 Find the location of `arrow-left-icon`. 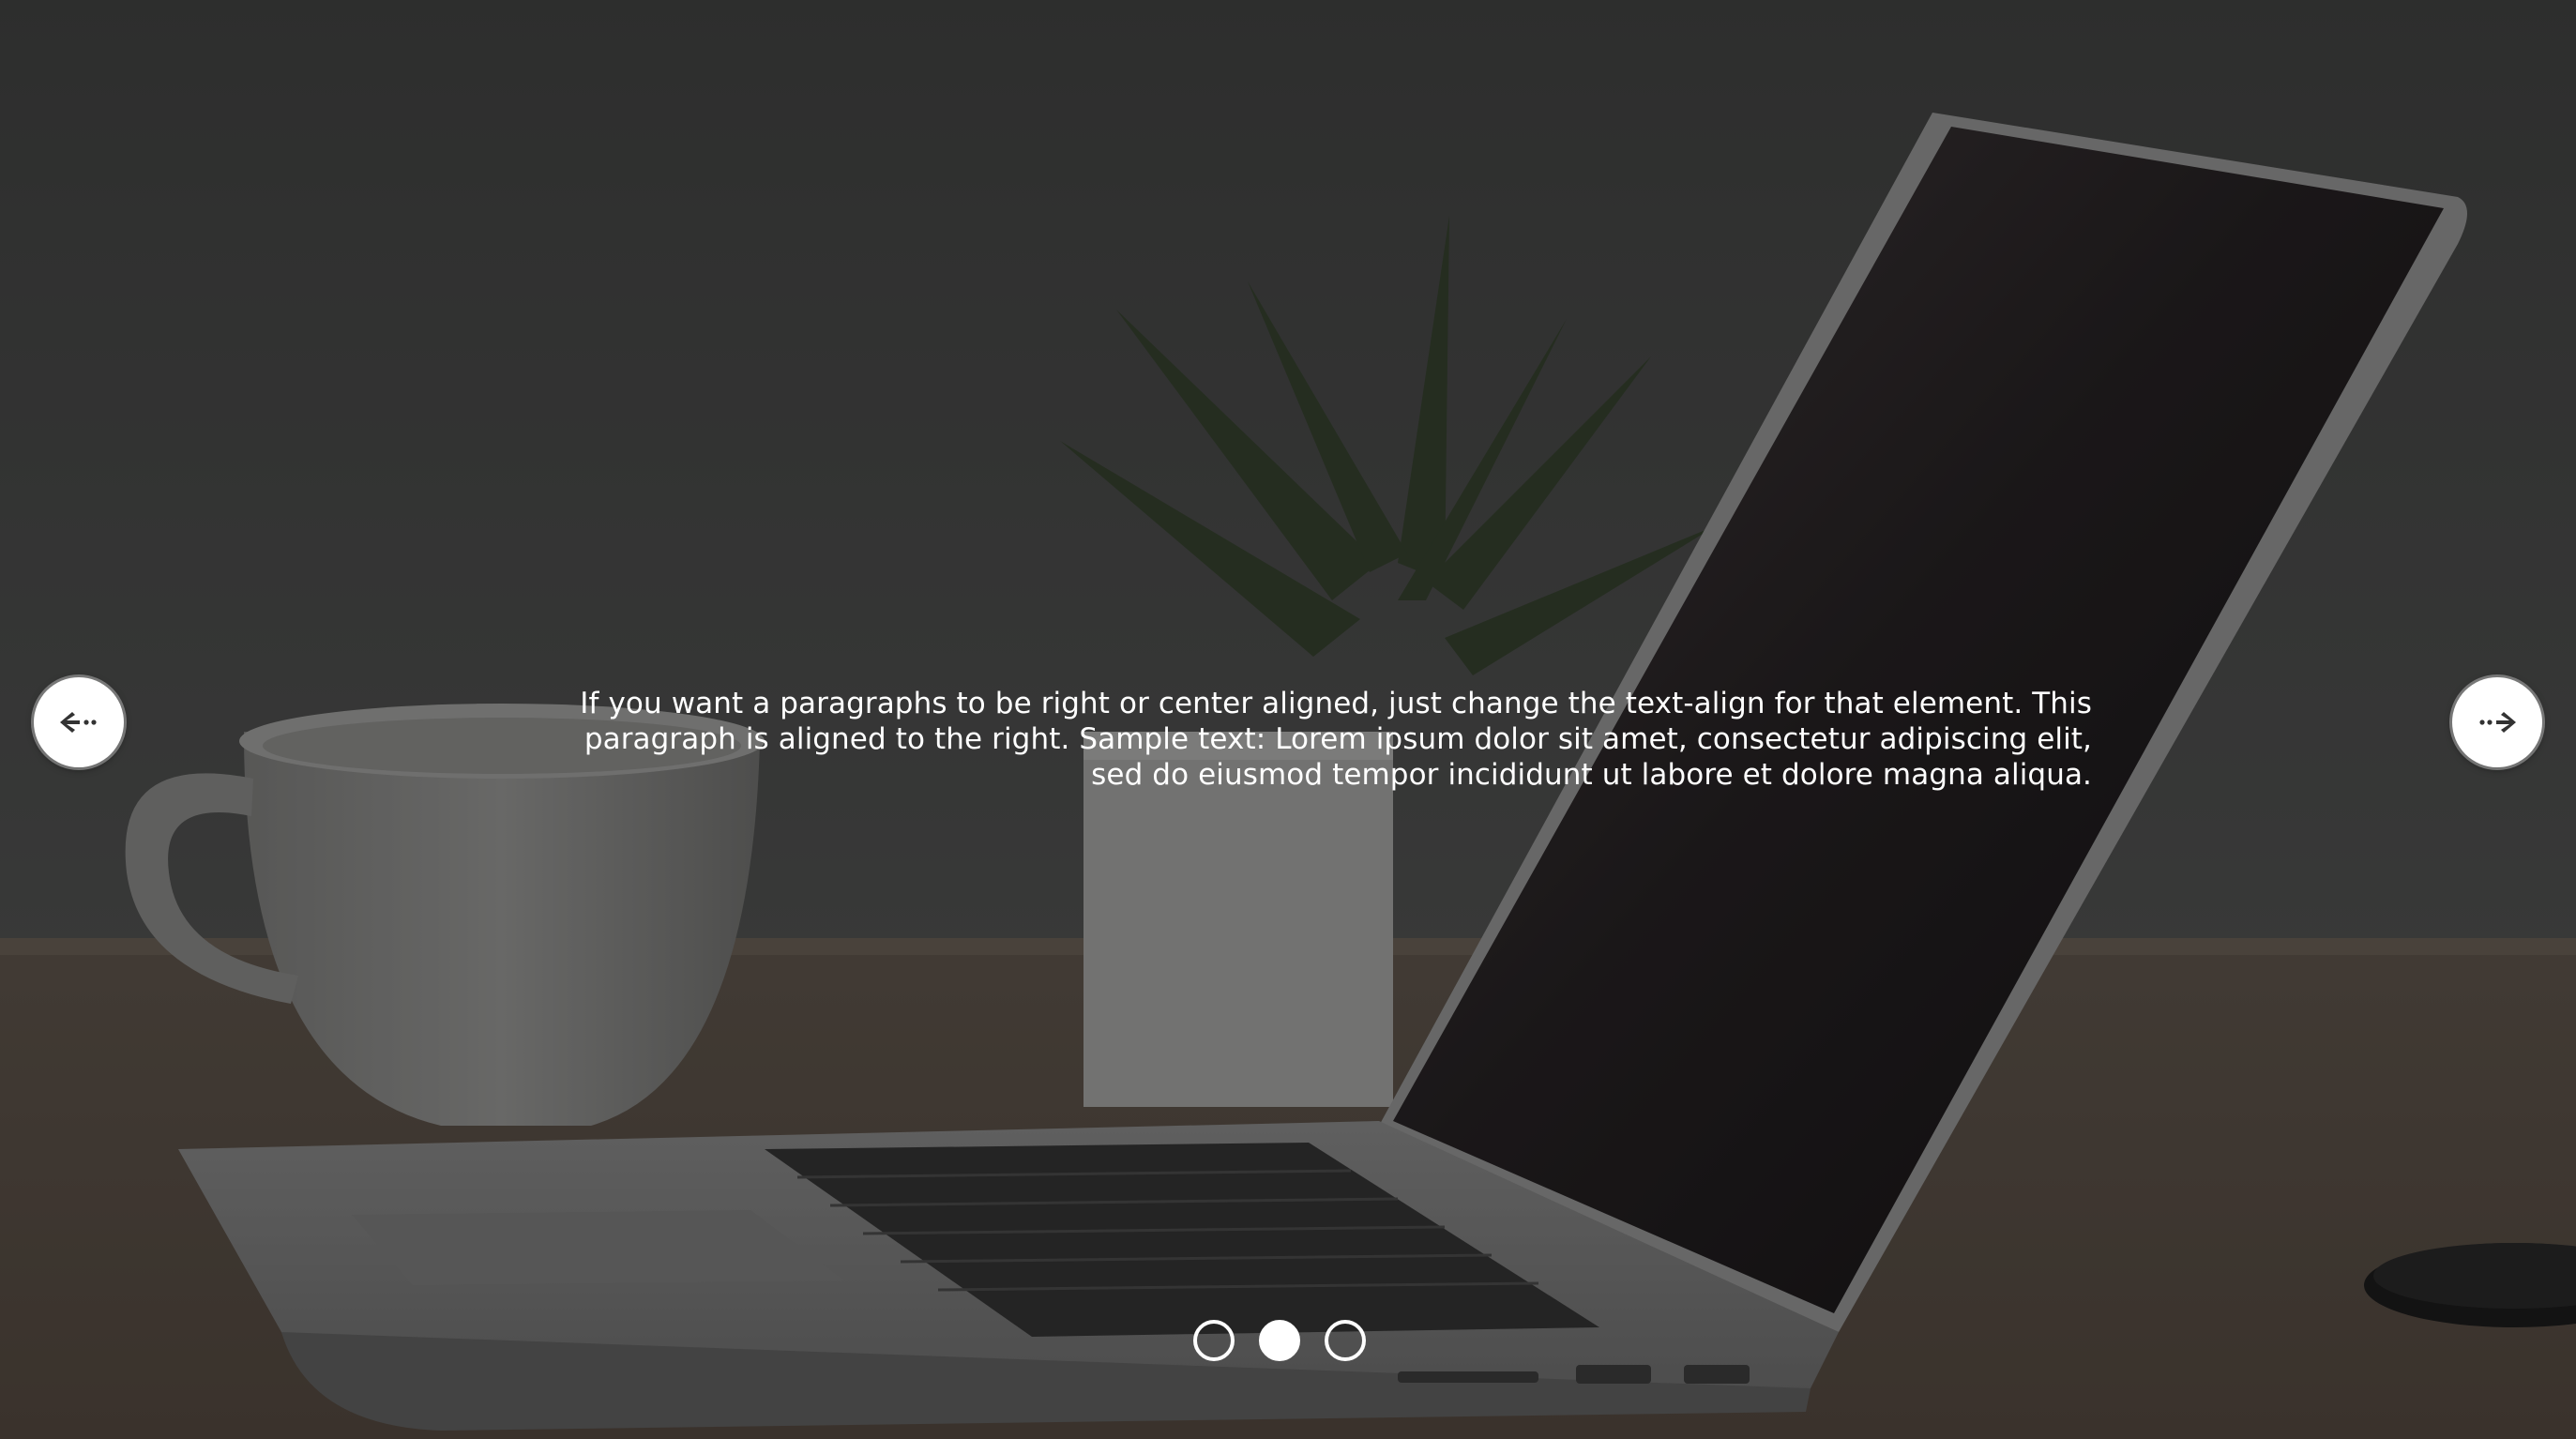

arrow-left-icon is located at coordinates (78, 723).